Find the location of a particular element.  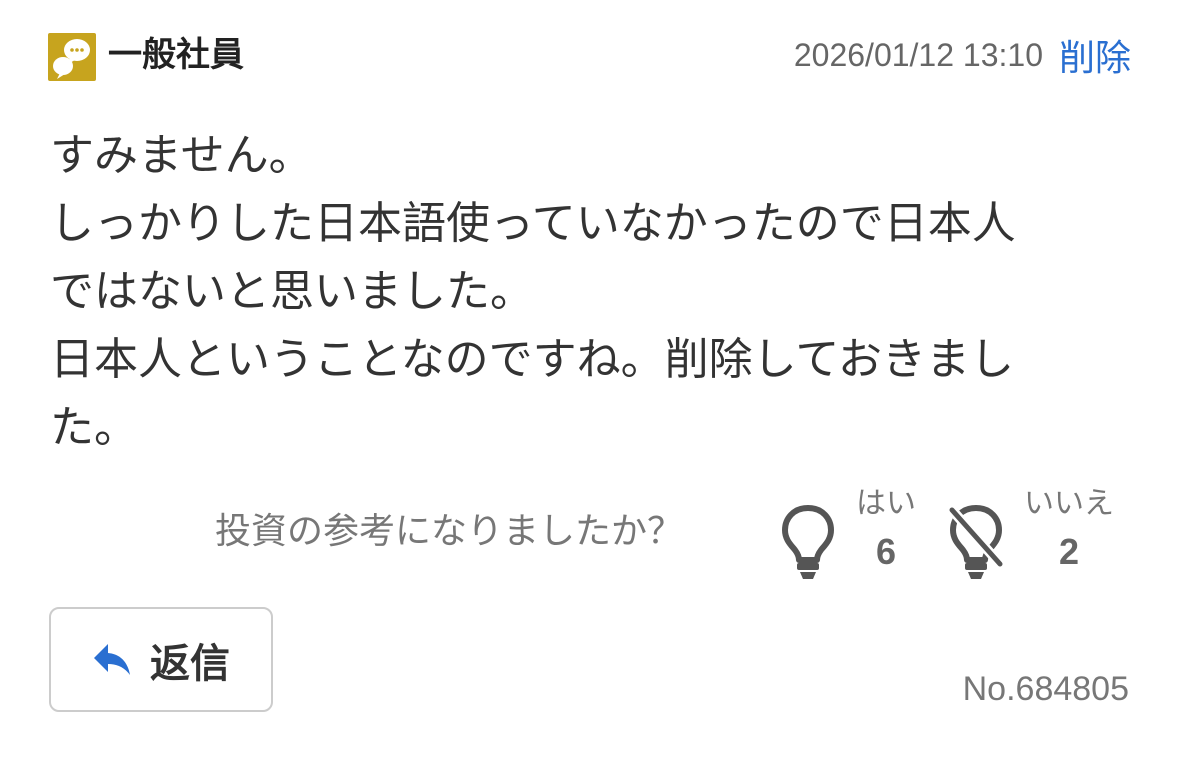

vote-yes-label: はい is located at coordinates (886, 503).